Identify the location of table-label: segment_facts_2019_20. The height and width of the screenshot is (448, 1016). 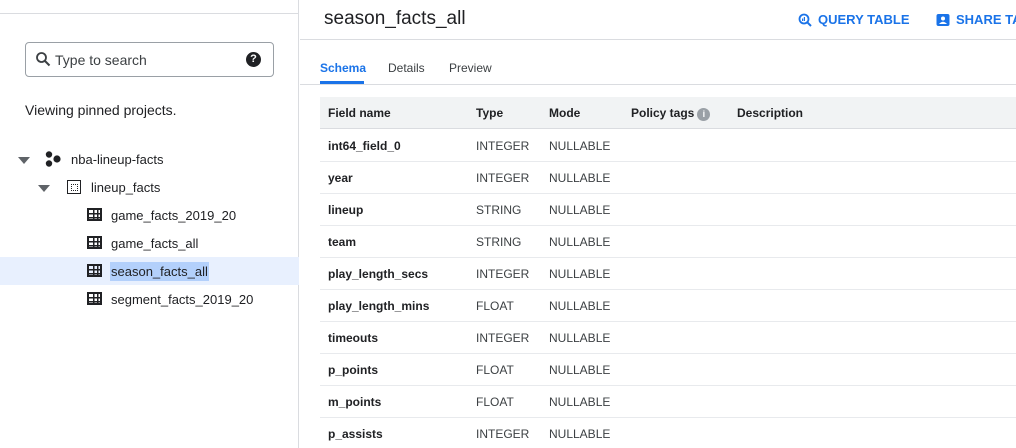
(182, 299).